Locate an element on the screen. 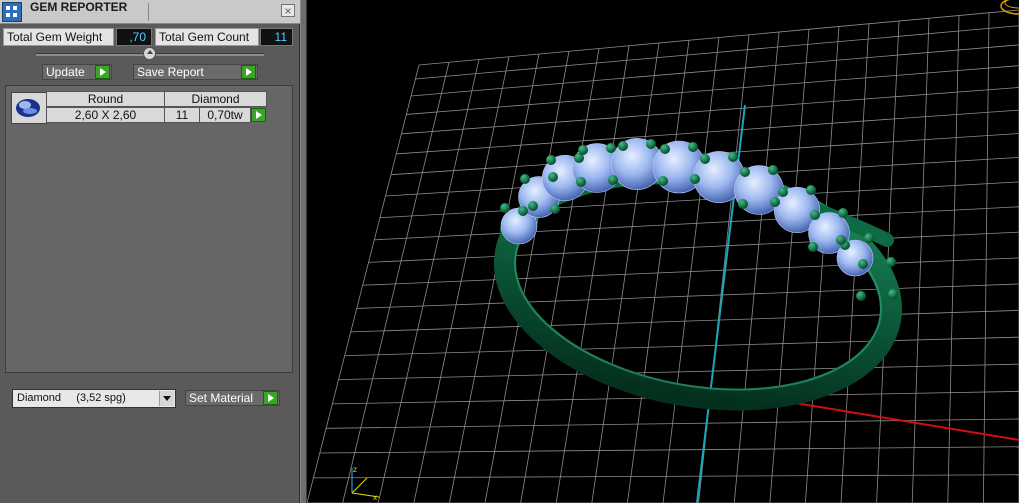  material-select: Diamond (3,52 spg) is located at coordinates (94, 398).